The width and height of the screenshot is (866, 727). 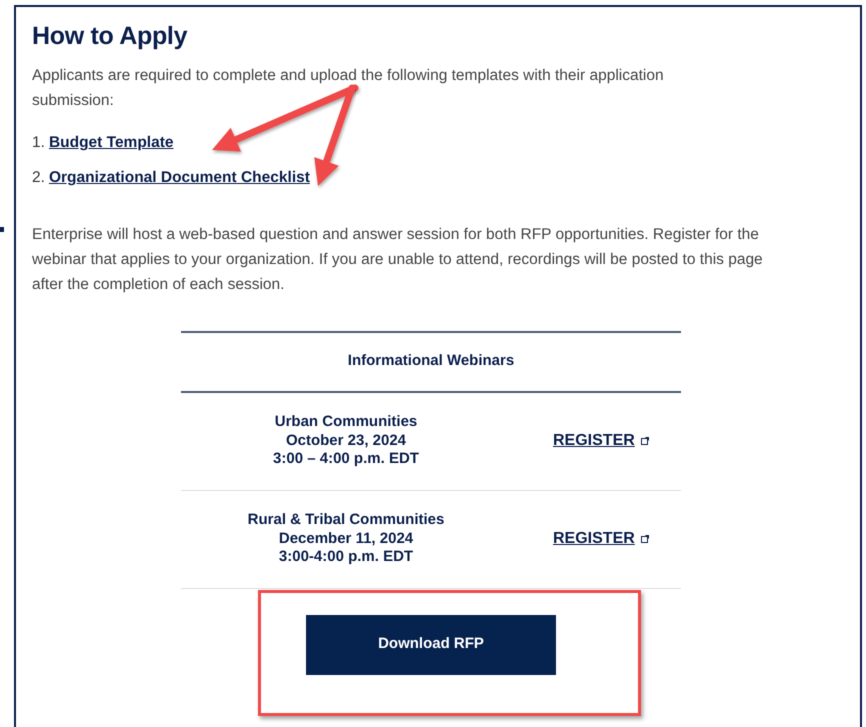 I want to click on webinar-details: Urban Communities October 23, 2024 3:00 – 4:00 p.m. EDT, so click(x=346, y=441).